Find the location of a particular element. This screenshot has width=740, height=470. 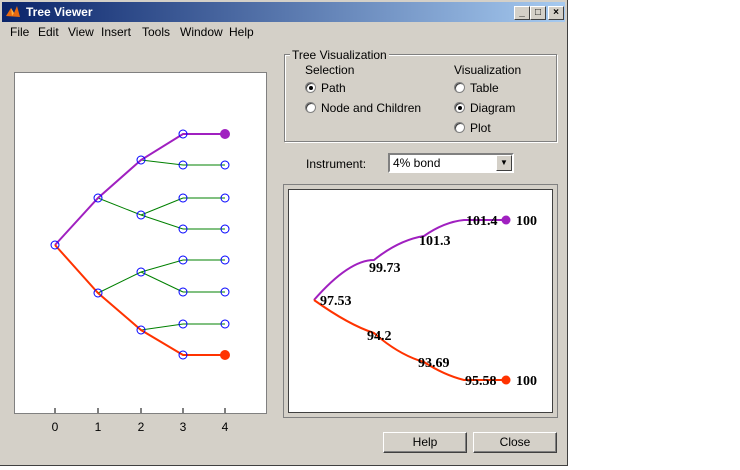

diagram-up-terminal-value: 100 is located at coordinates (526, 221).